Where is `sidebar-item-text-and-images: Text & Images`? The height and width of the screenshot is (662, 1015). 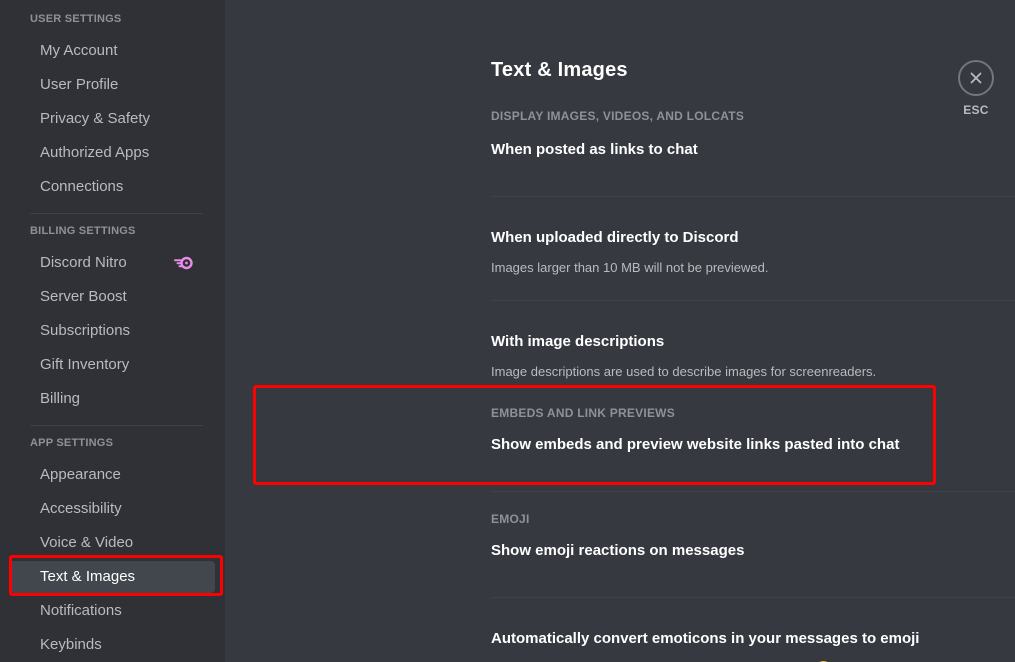 sidebar-item-text-and-images: Text & Images is located at coordinates (112, 577).